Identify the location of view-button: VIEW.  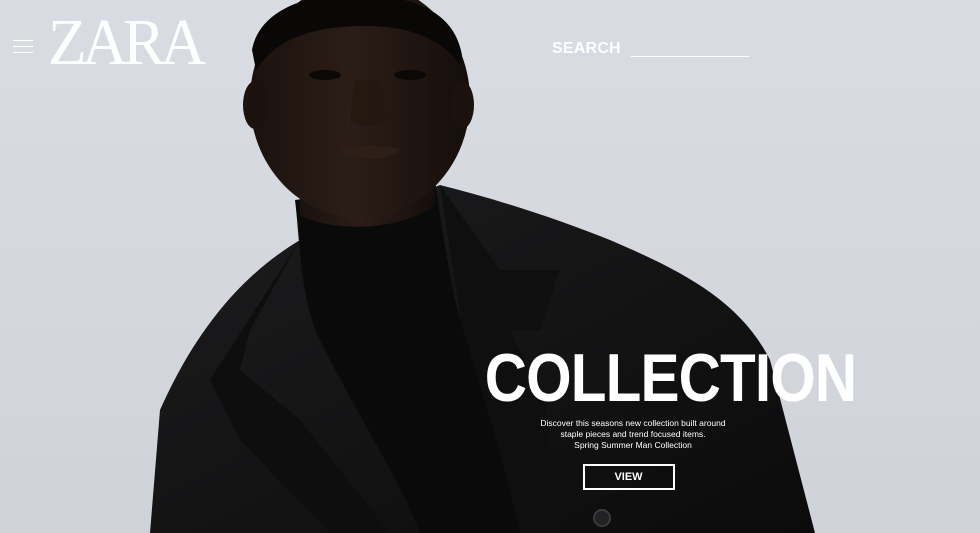
(628, 477).